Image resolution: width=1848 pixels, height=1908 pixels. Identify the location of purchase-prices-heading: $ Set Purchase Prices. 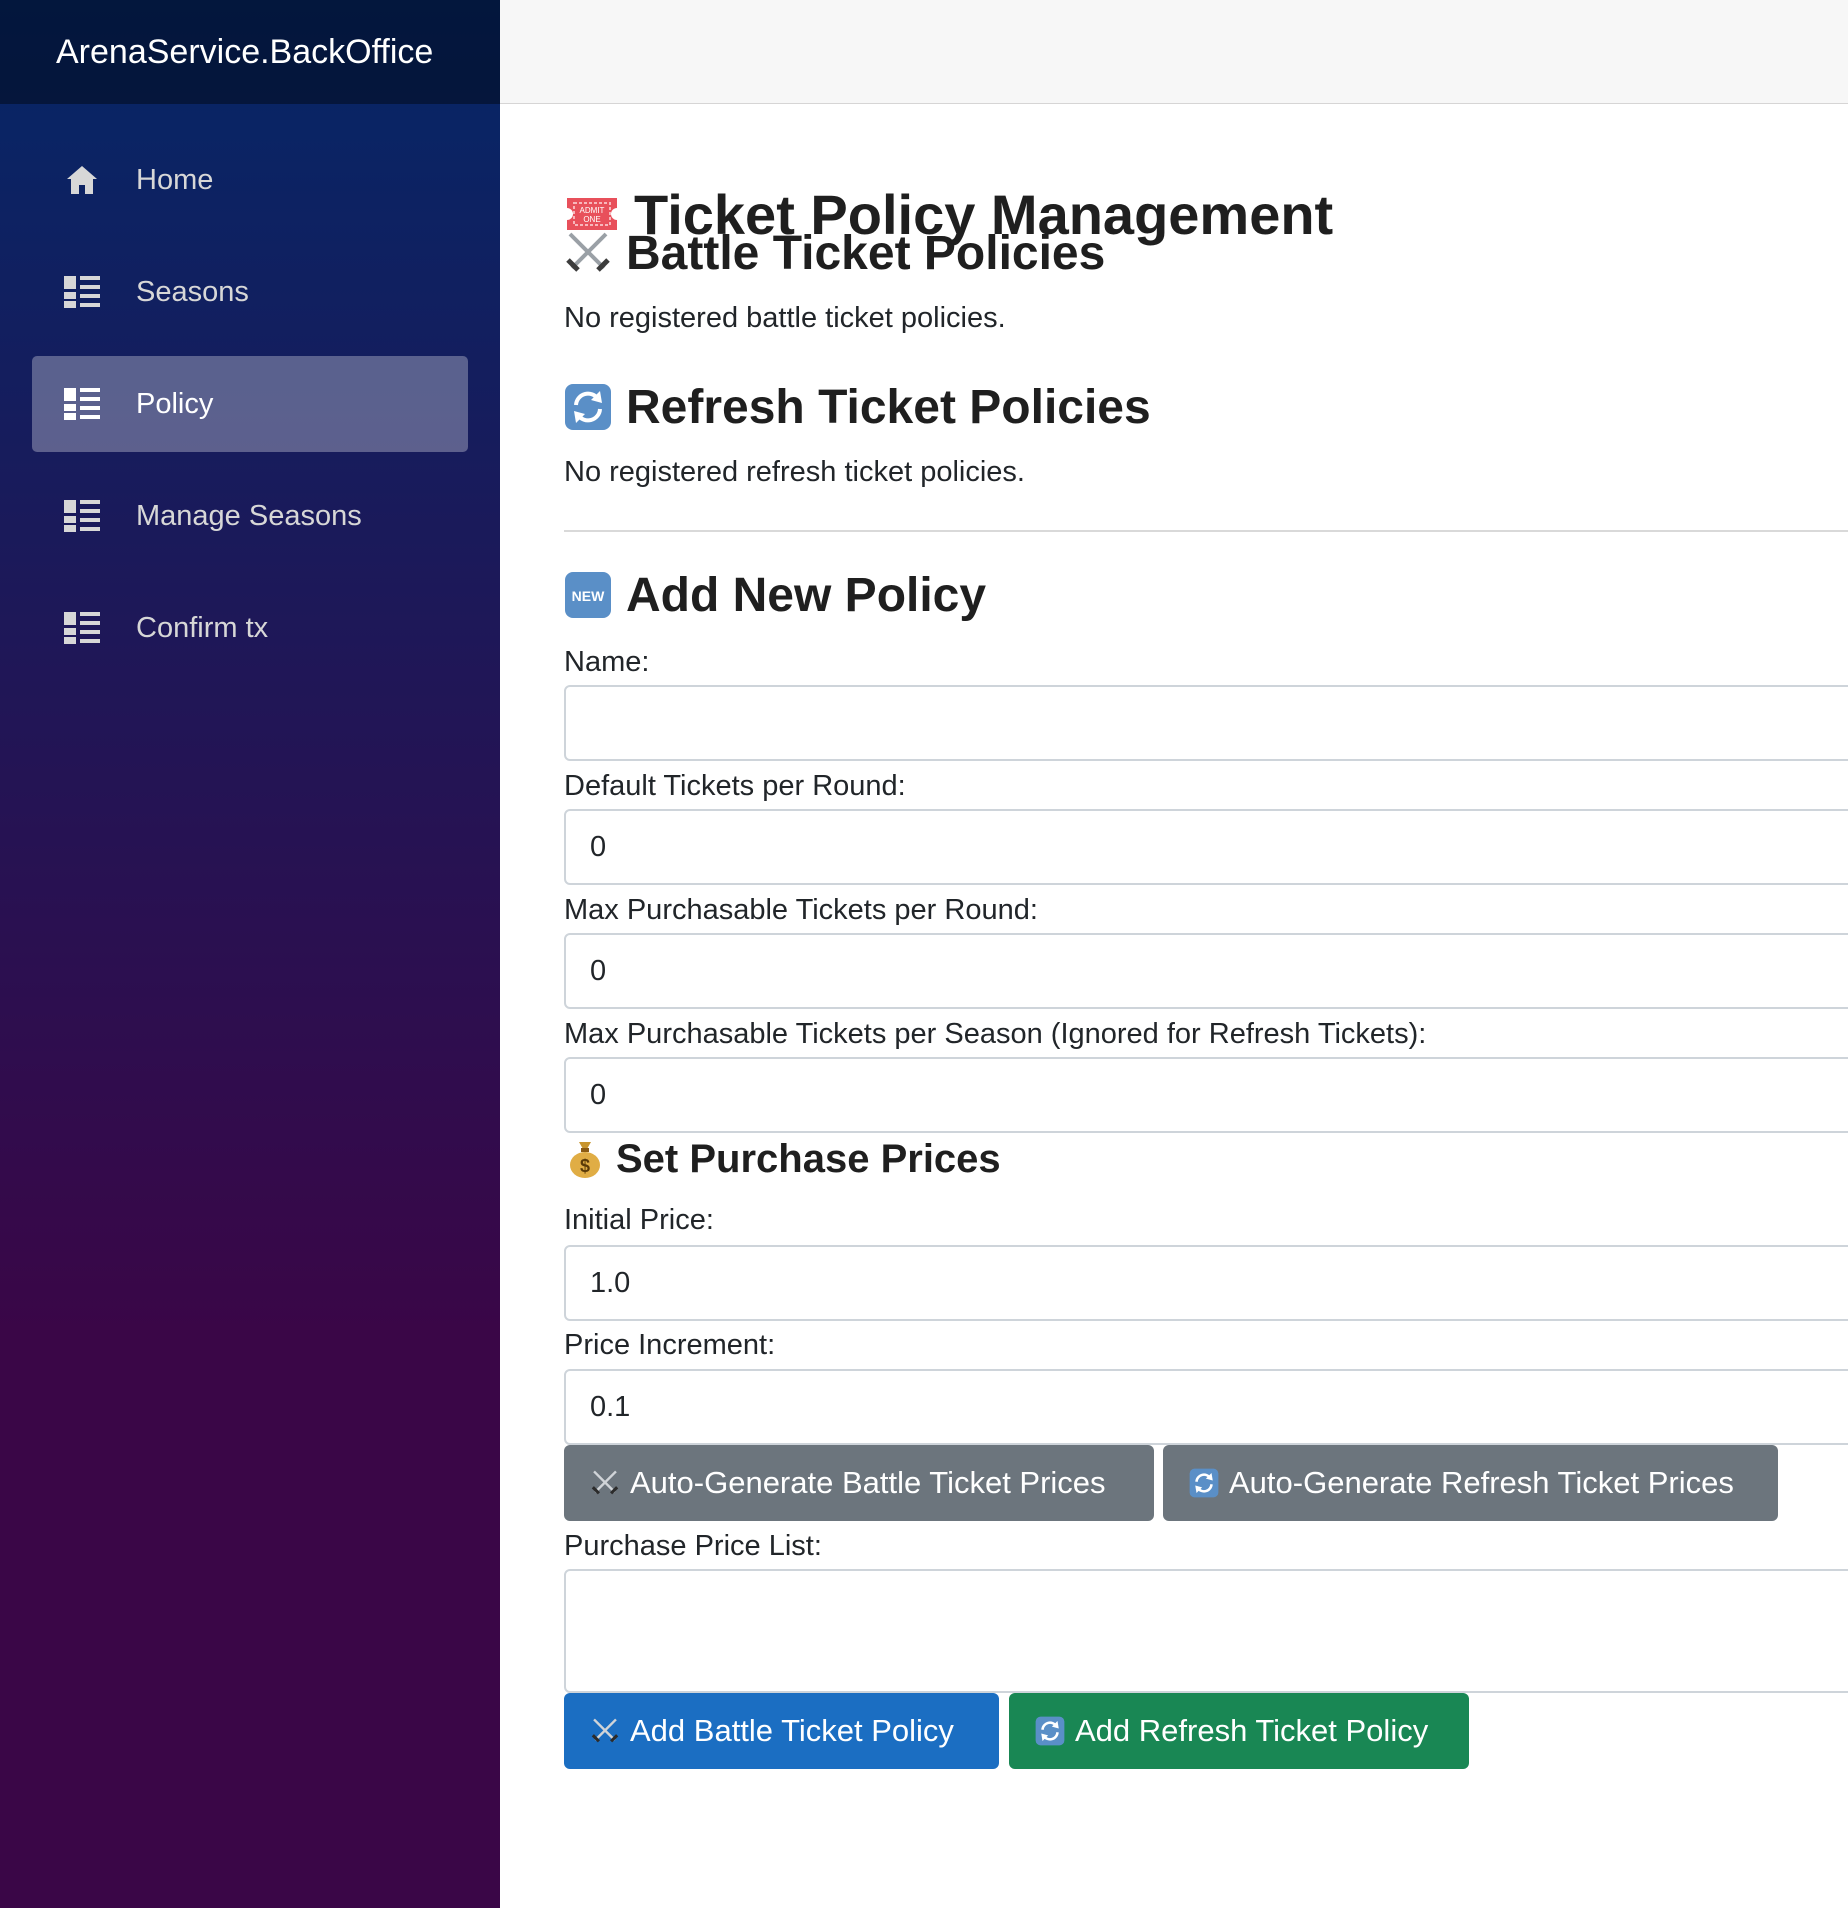
(782, 1159).